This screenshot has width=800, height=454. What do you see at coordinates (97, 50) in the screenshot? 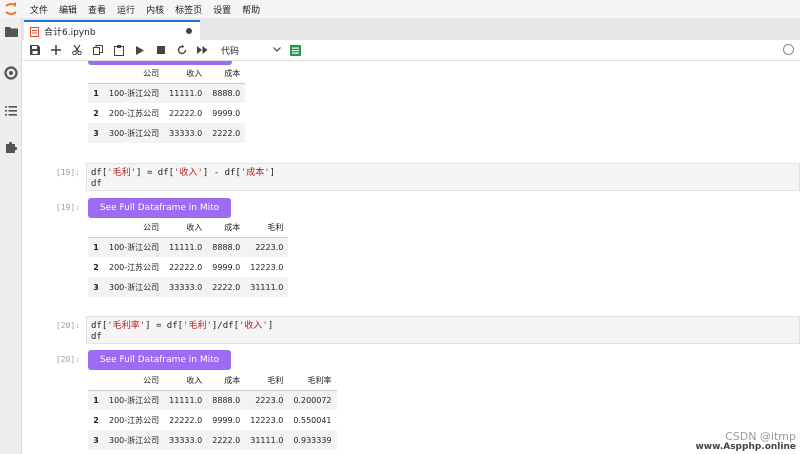
I see `copy-icon` at bounding box center [97, 50].